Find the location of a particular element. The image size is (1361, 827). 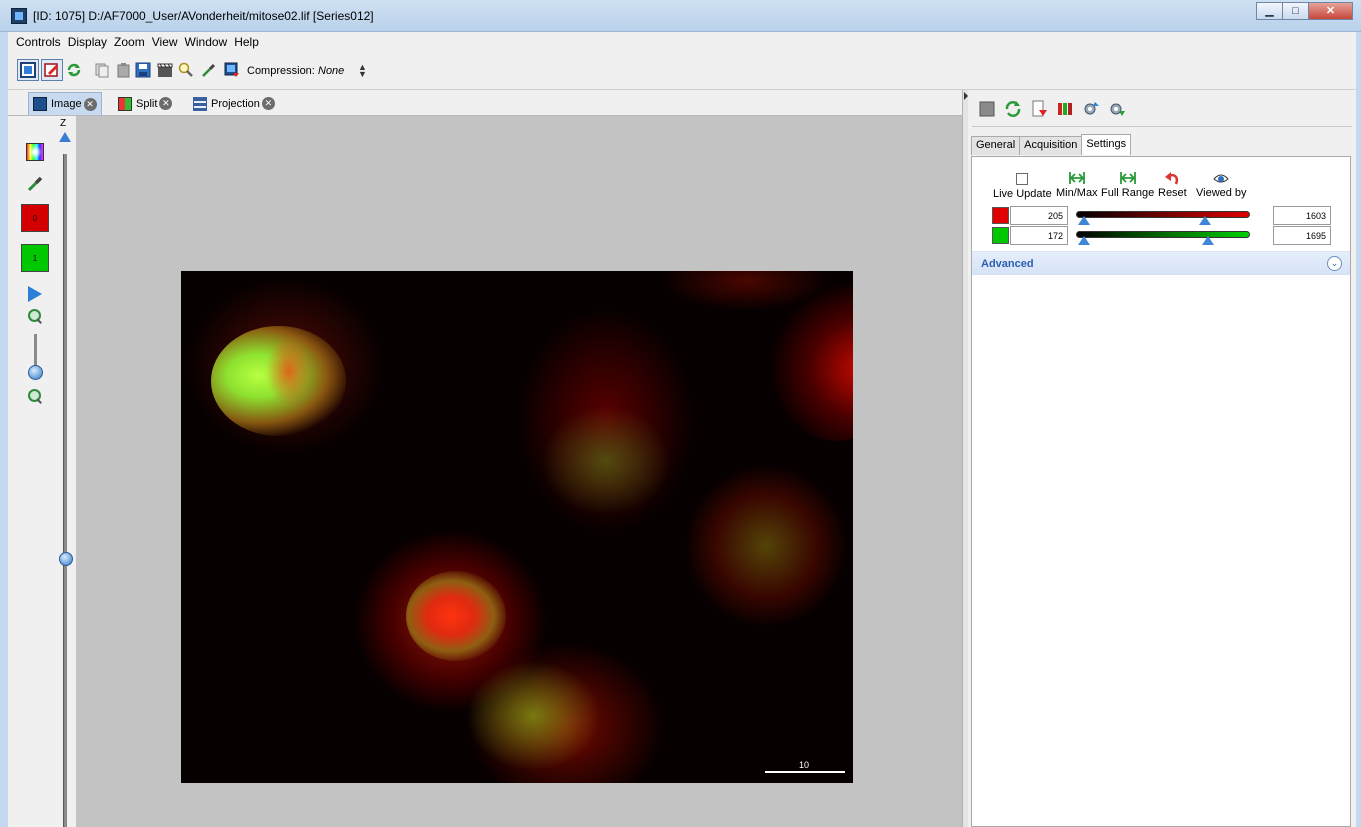

gear-download-icon is located at coordinates (1117, 109).